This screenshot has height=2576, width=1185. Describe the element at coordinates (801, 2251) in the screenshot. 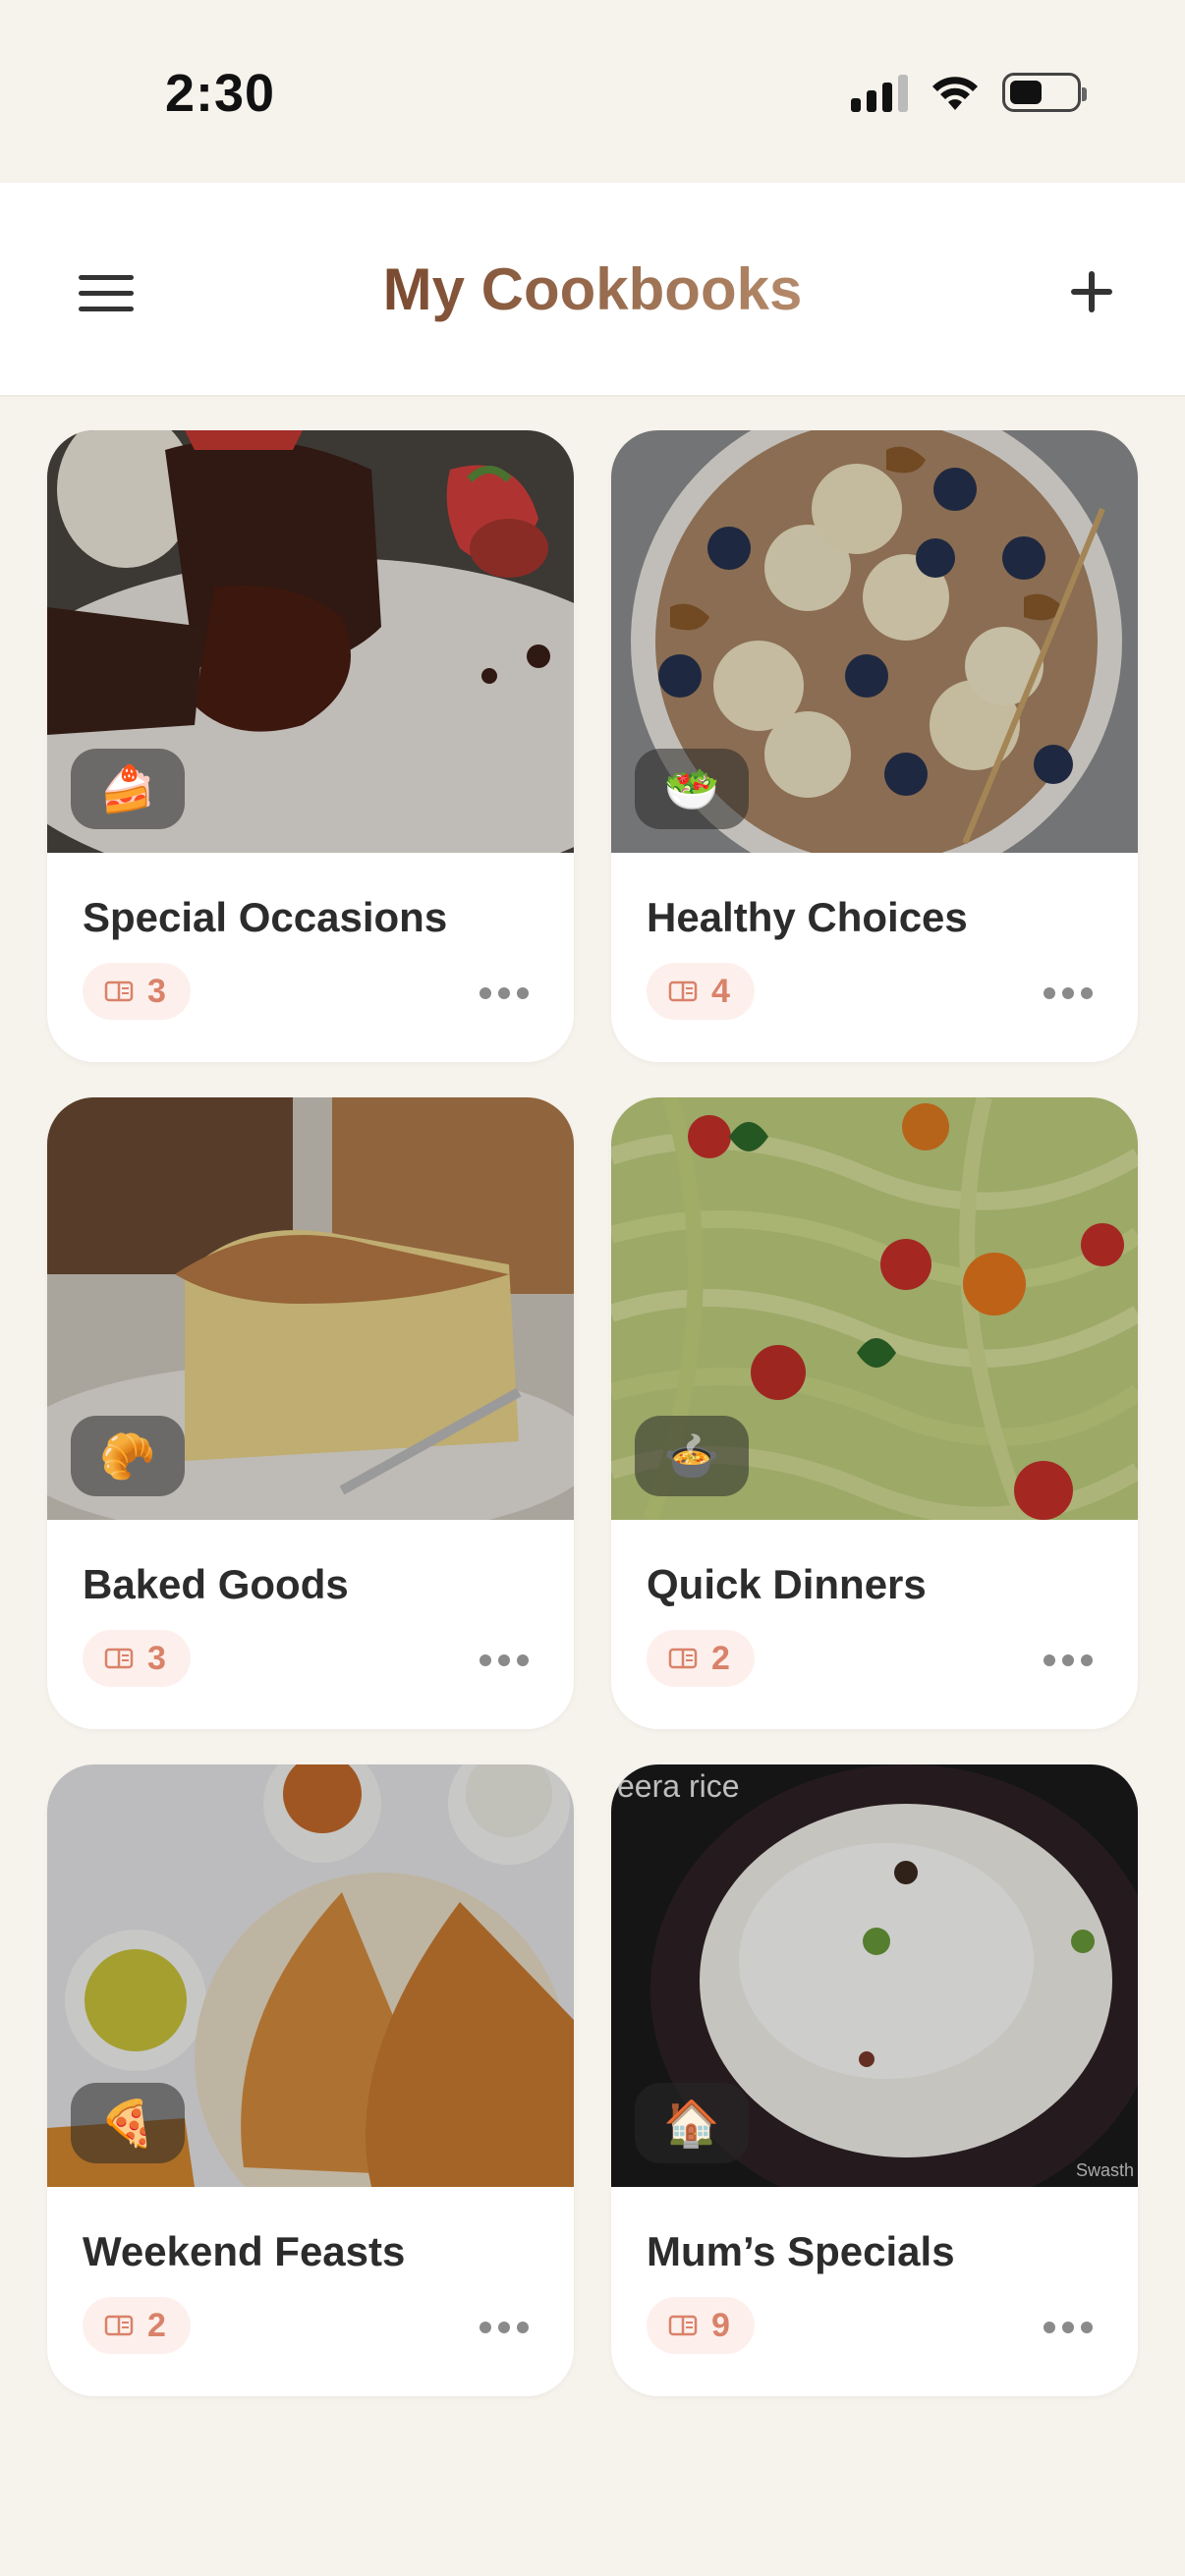

I see `cookbook-title: Mum’s Specials` at that location.